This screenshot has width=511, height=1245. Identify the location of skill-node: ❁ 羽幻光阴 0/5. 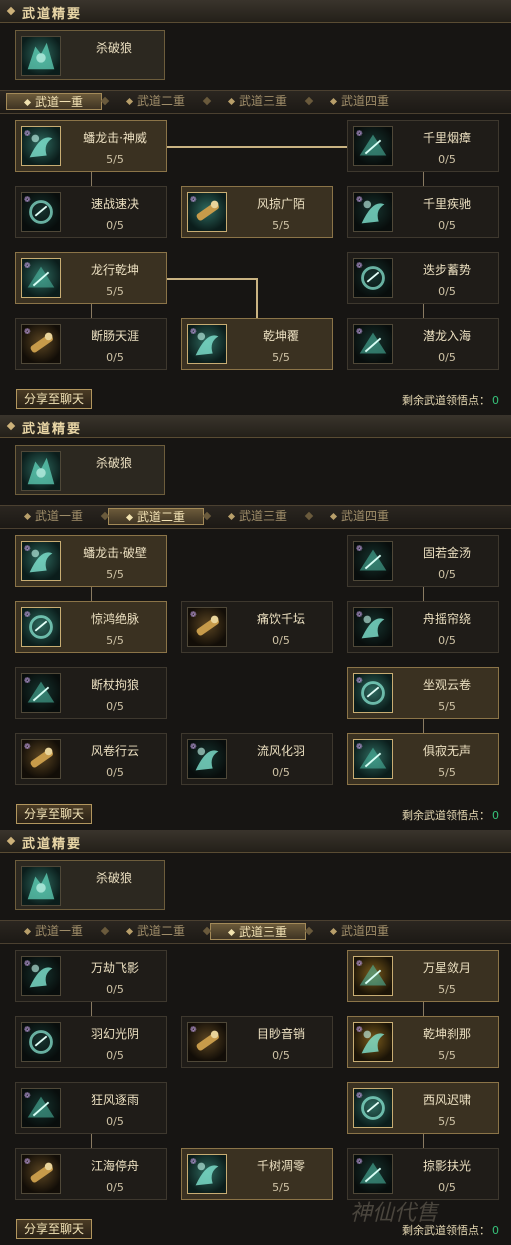
(91, 1042).